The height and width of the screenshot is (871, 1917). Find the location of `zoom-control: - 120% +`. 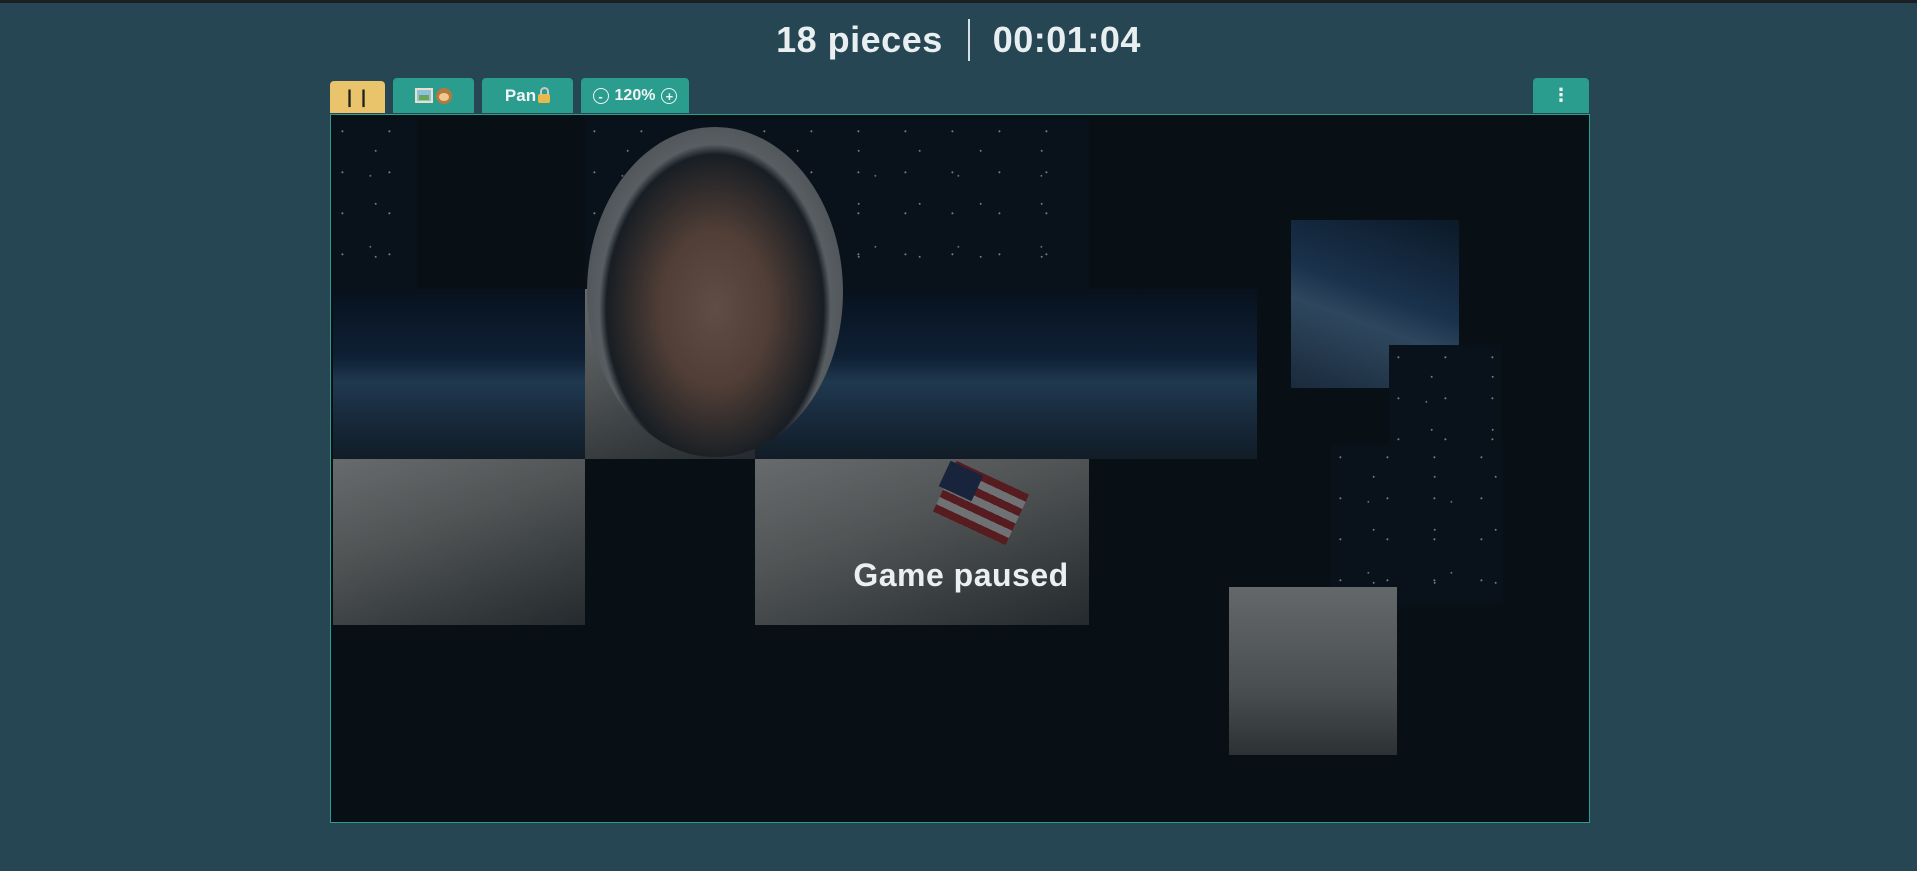

zoom-control: - 120% + is located at coordinates (635, 95).